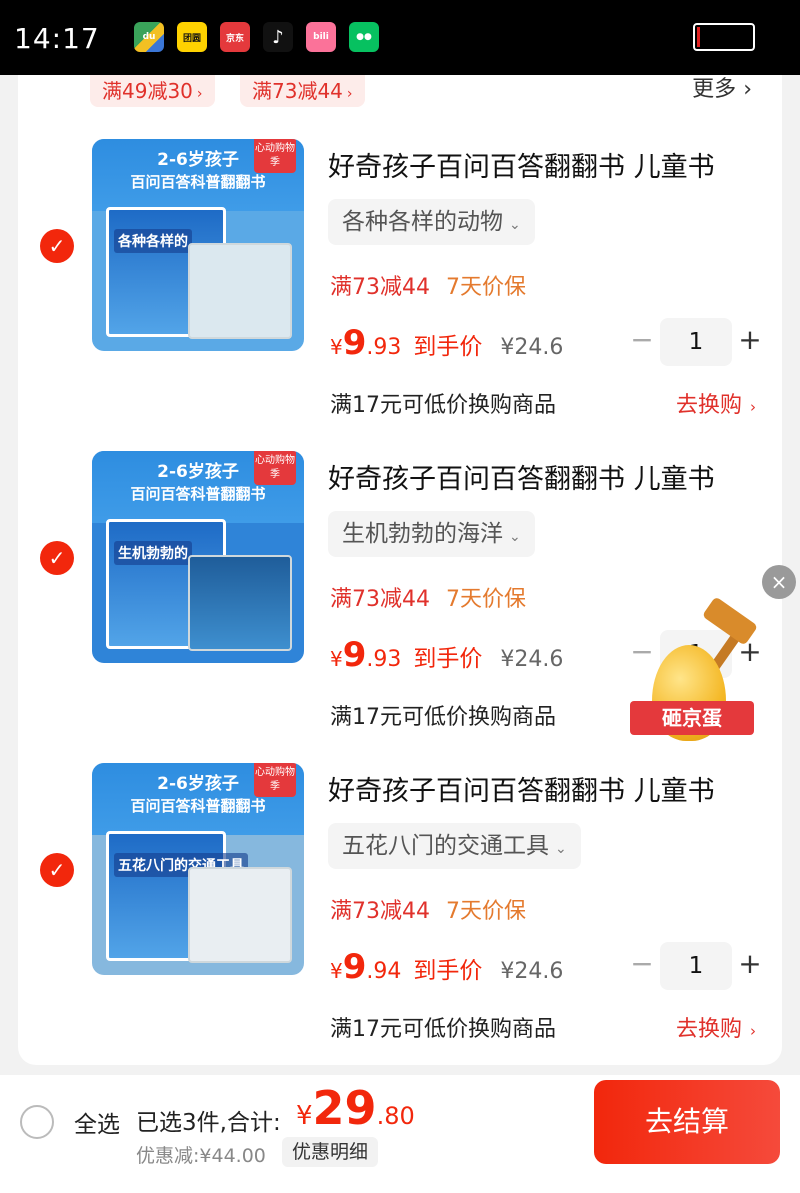 Image resolution: width=800 pixels, height=1193 pixels. I want to click on product-thumbnail: 2-6岁孩子 百问百答科普翻翻书 心动购物季 各种各样的, so click(198, 245).